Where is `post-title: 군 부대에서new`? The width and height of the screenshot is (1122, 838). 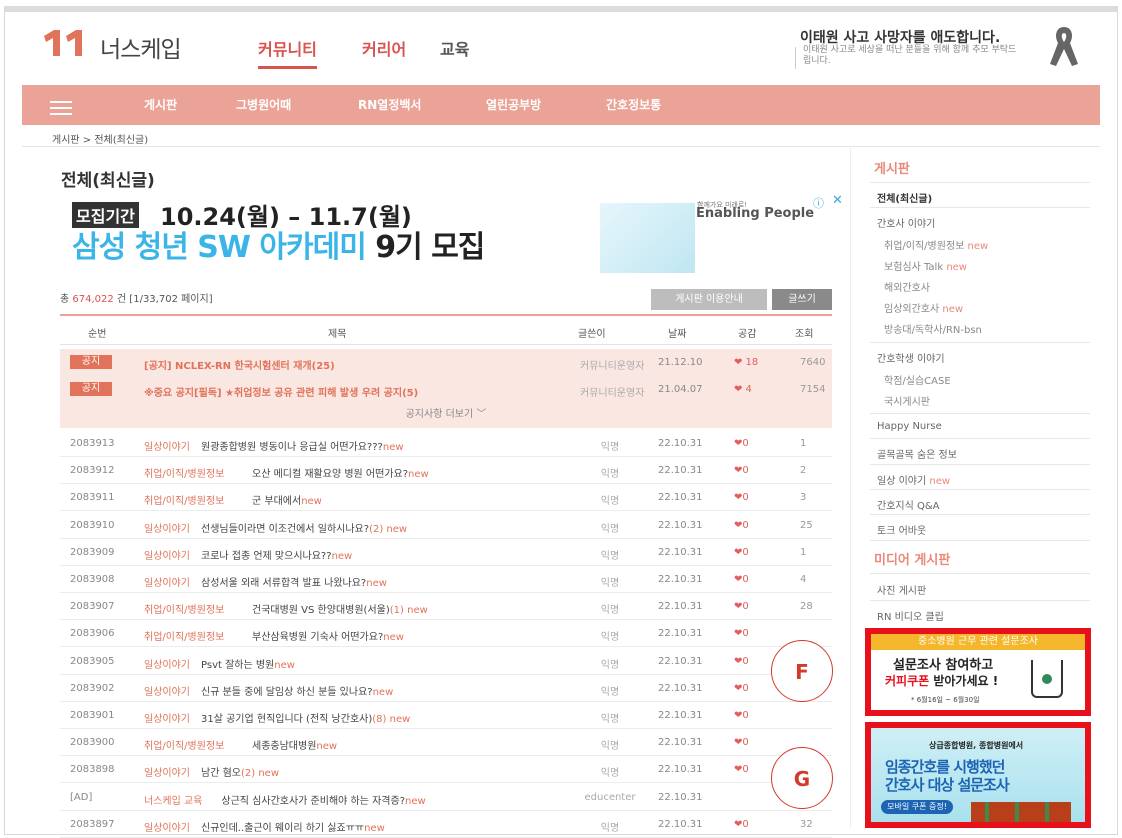 post-title: 군 부대에서new is located at coordinates (287, 499).